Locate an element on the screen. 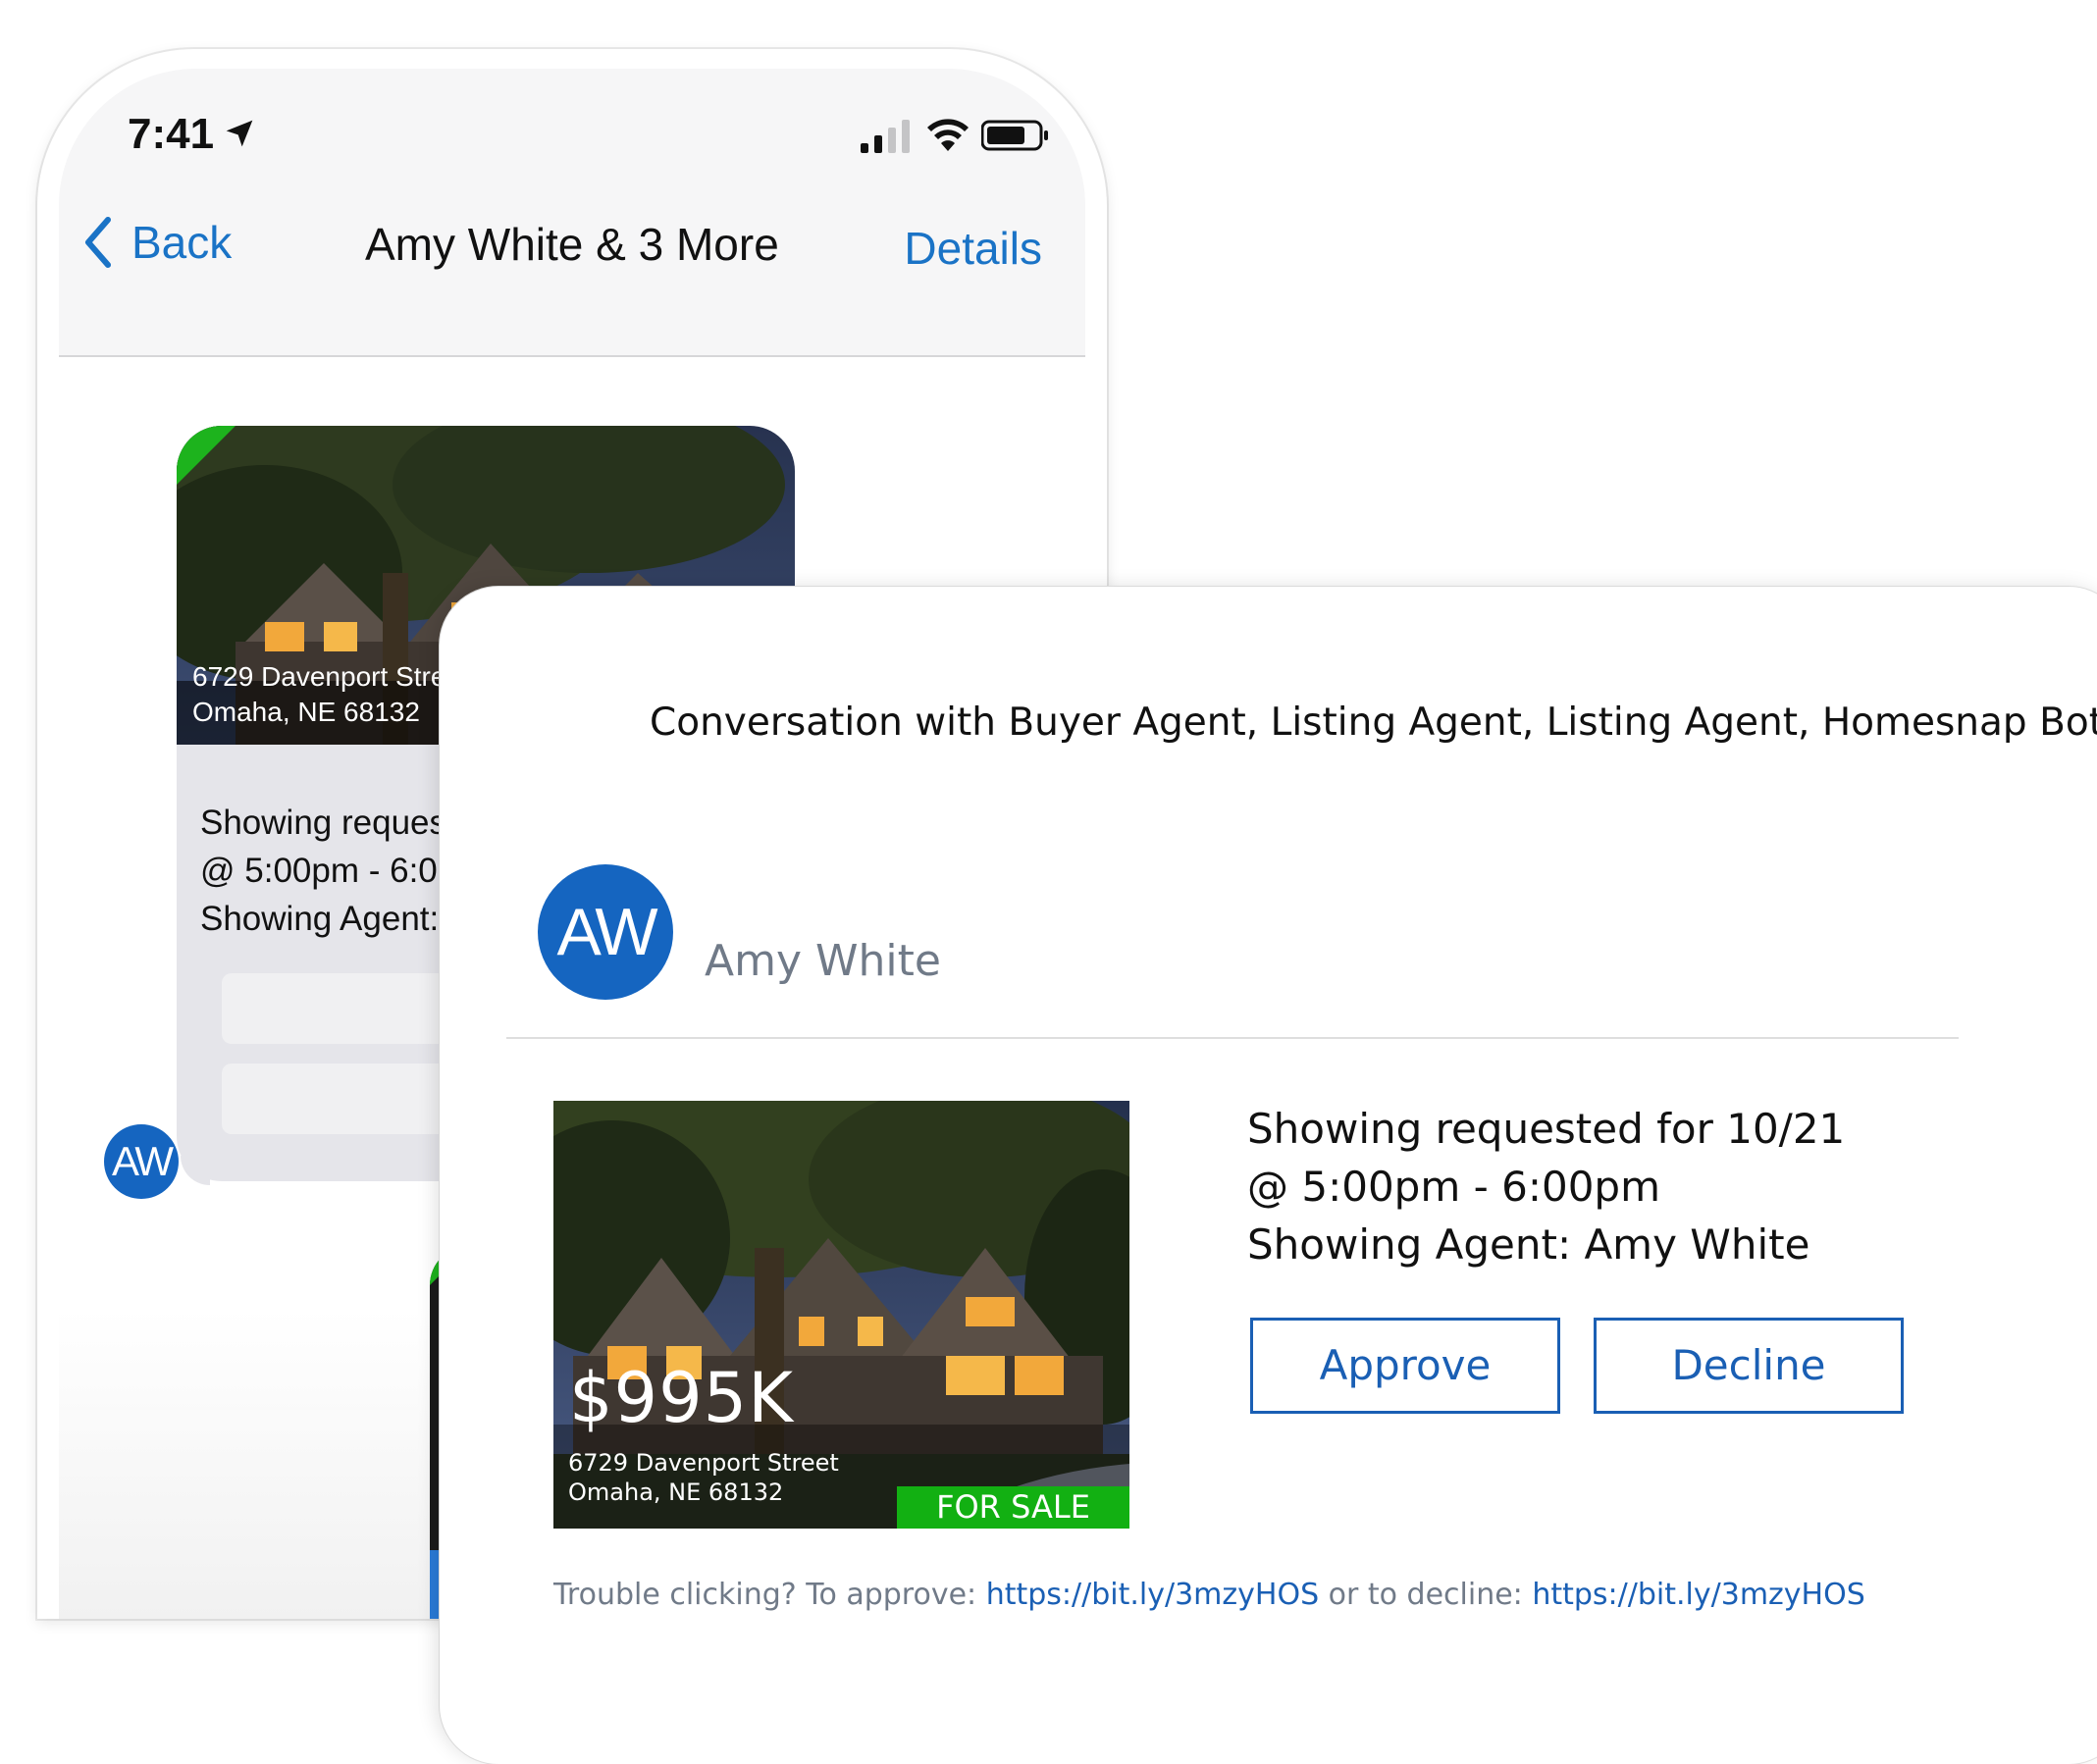  listing-address: 6729 Davenport Stre Omaha, NE 68132 is located at coordinates (319, 694).